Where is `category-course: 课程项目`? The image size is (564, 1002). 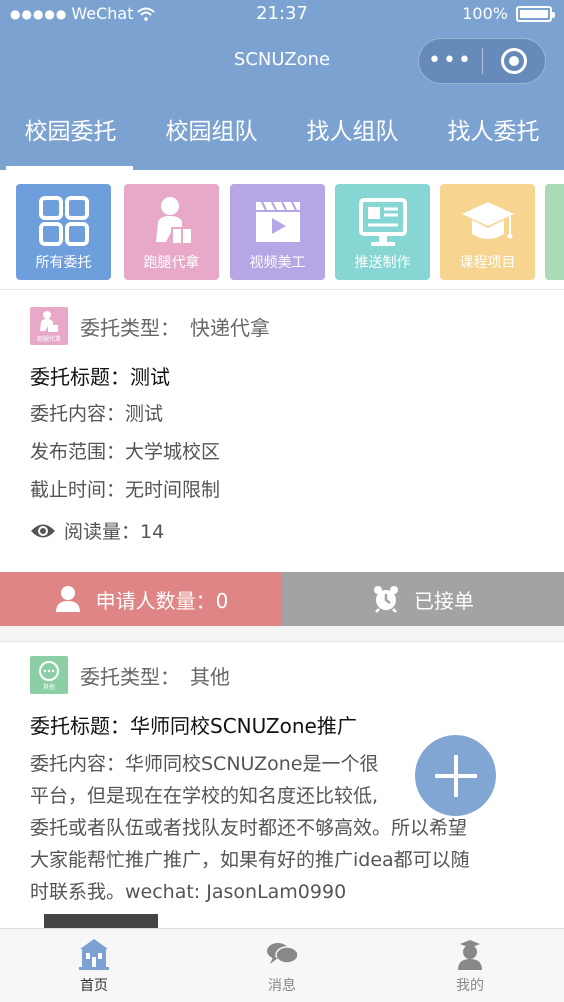 category-course: 课程项目 is located at coordinates (487, 232).